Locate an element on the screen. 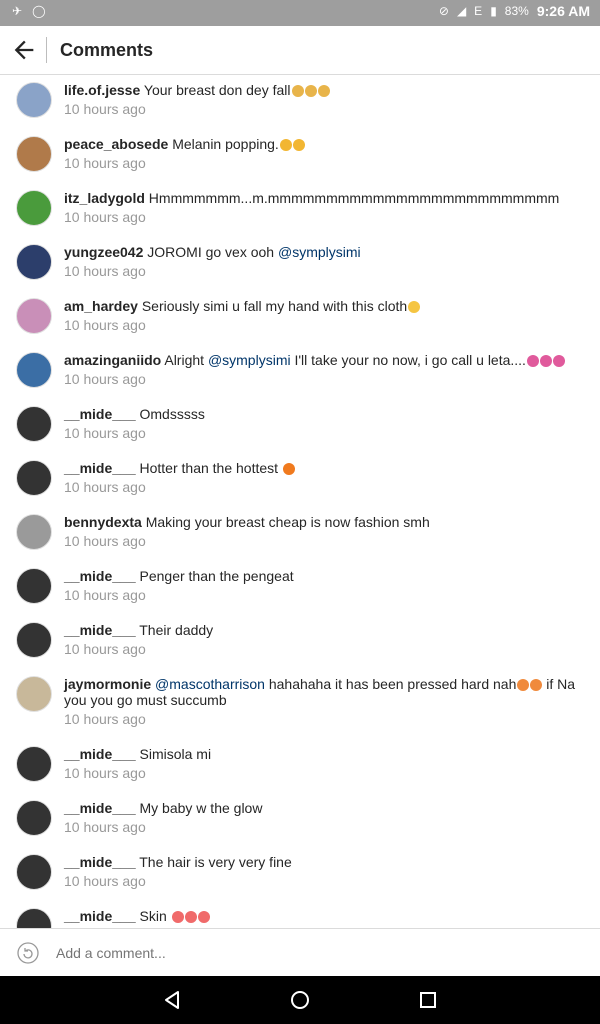  comment-body: Melanin popping. is located at coordinates (225, 144).